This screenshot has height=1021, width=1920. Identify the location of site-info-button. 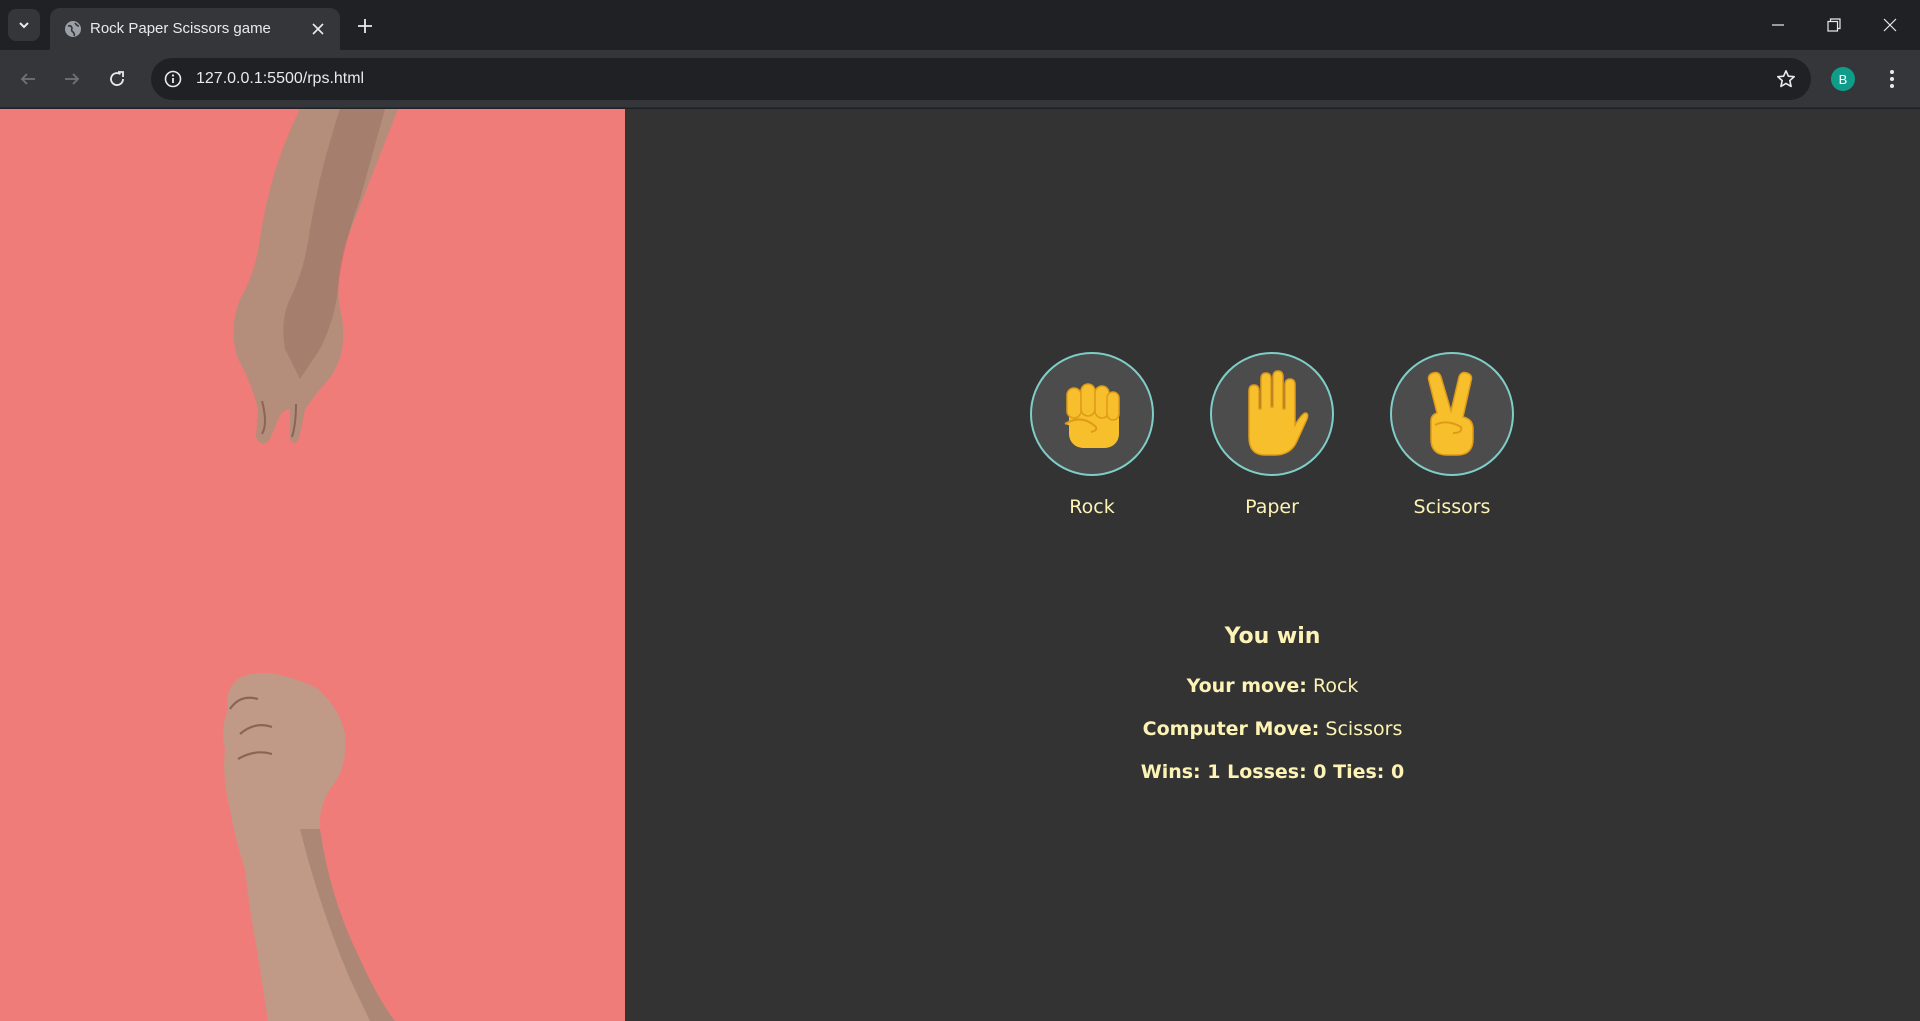
(173, 79).